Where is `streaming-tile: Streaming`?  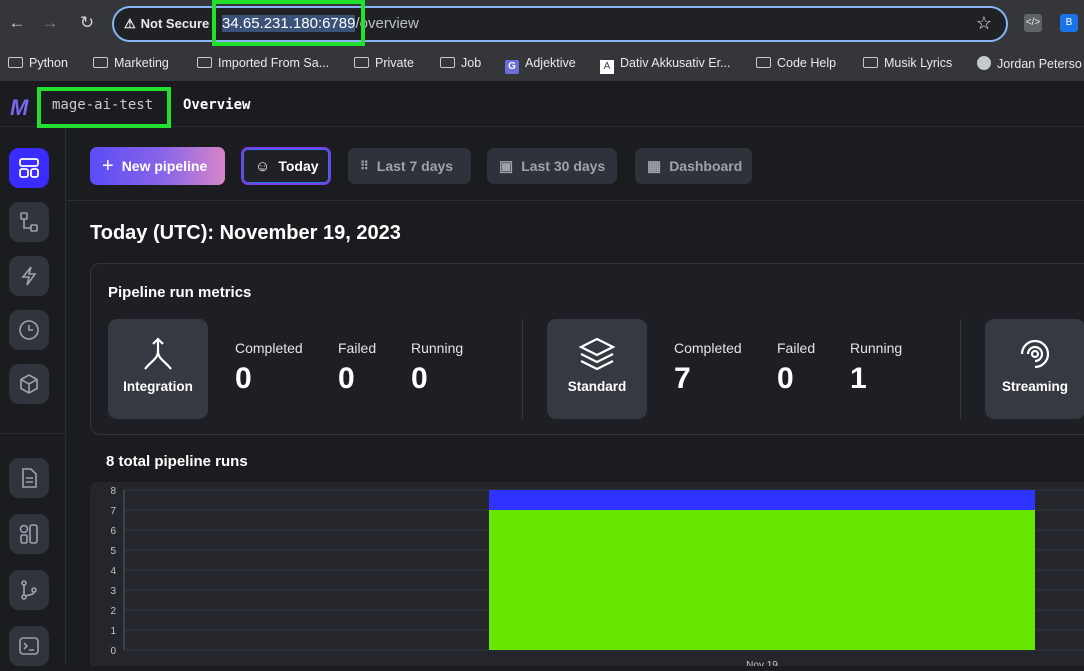 streaming-tile: Streaming is located at coordinates (1034, 369).